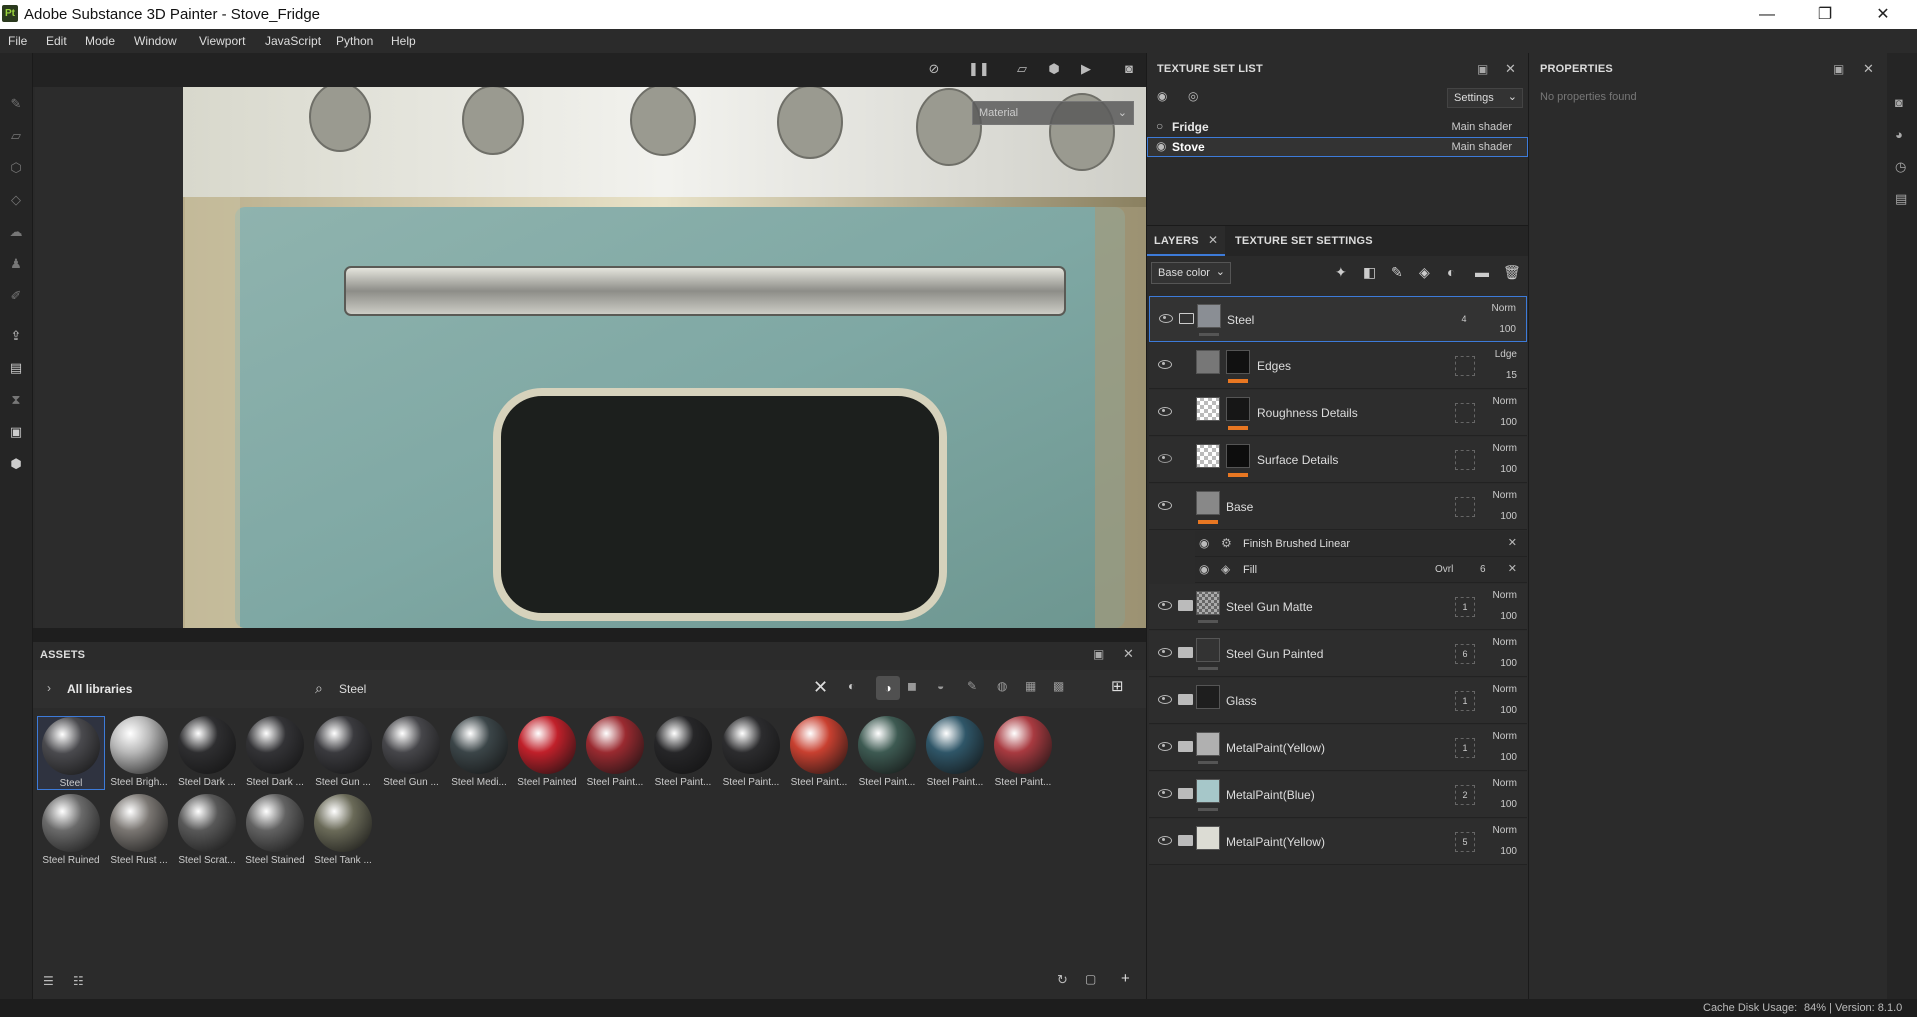  What do you see at coordinates (1129, 70) in the screenshot?
I see `screenshot-icon: ◙` at bounding box center [1129, 70].